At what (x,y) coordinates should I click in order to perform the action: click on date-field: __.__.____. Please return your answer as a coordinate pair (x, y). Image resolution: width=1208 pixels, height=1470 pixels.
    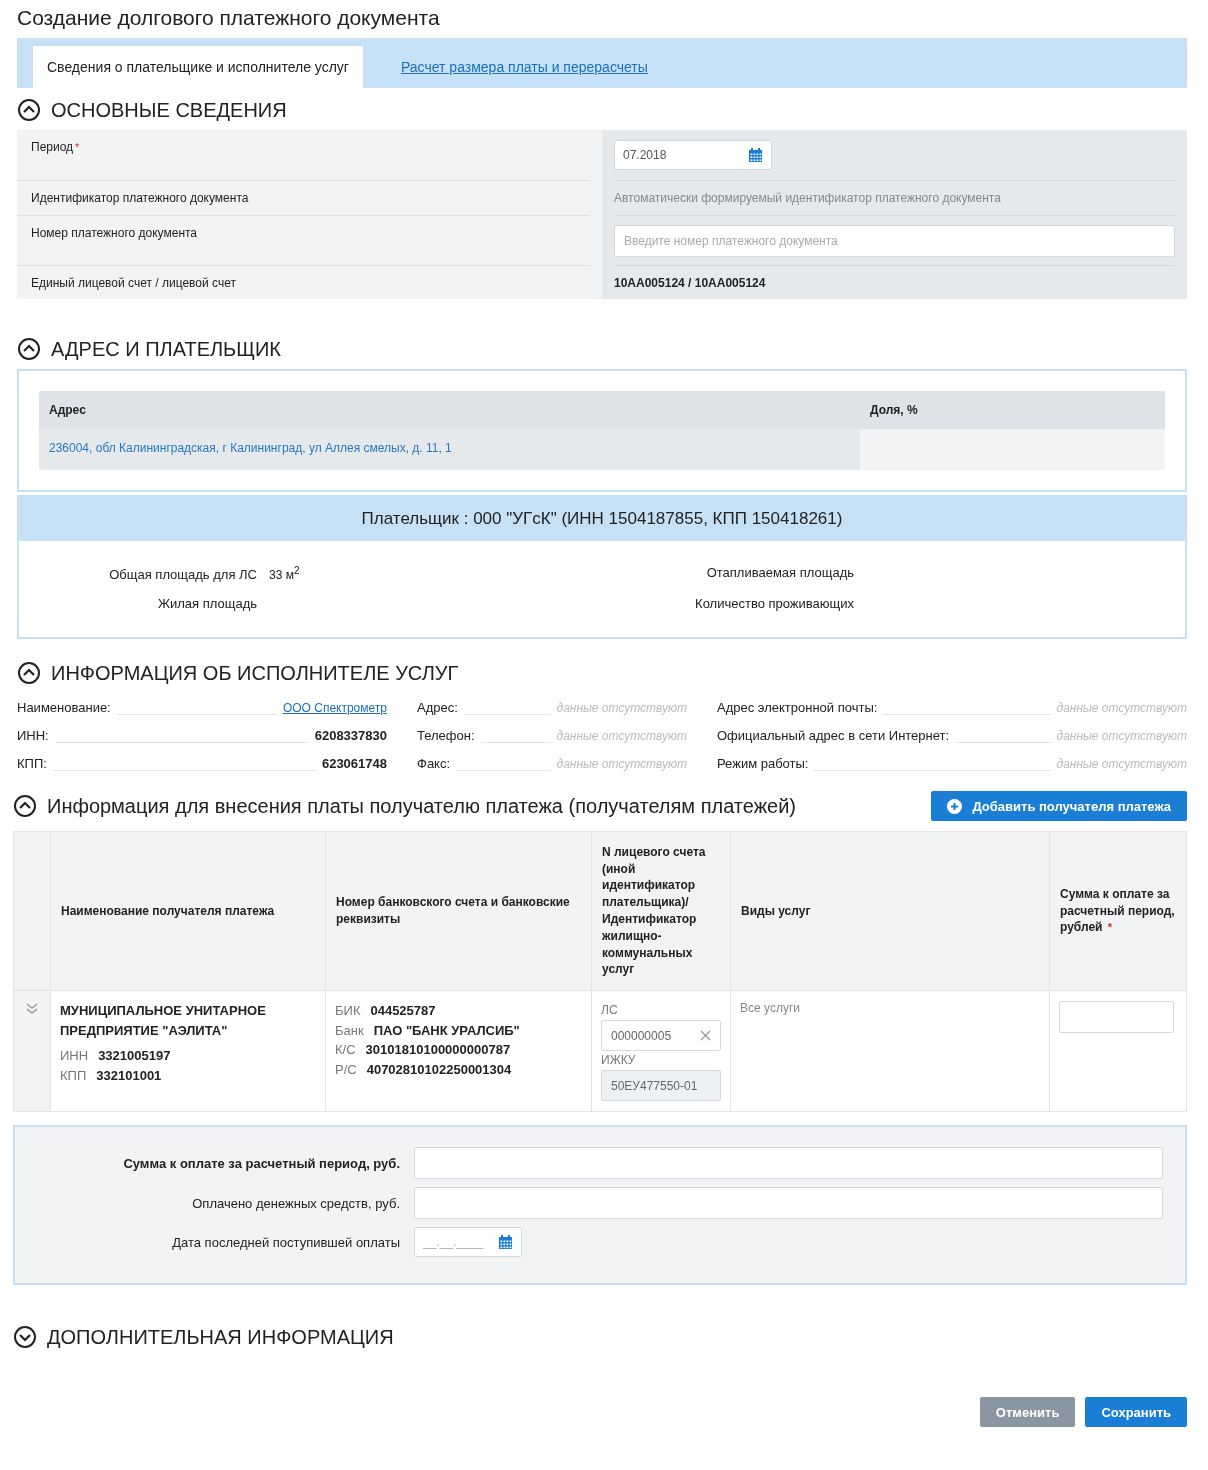
    Looking at the image, I should click on (468, 1242).